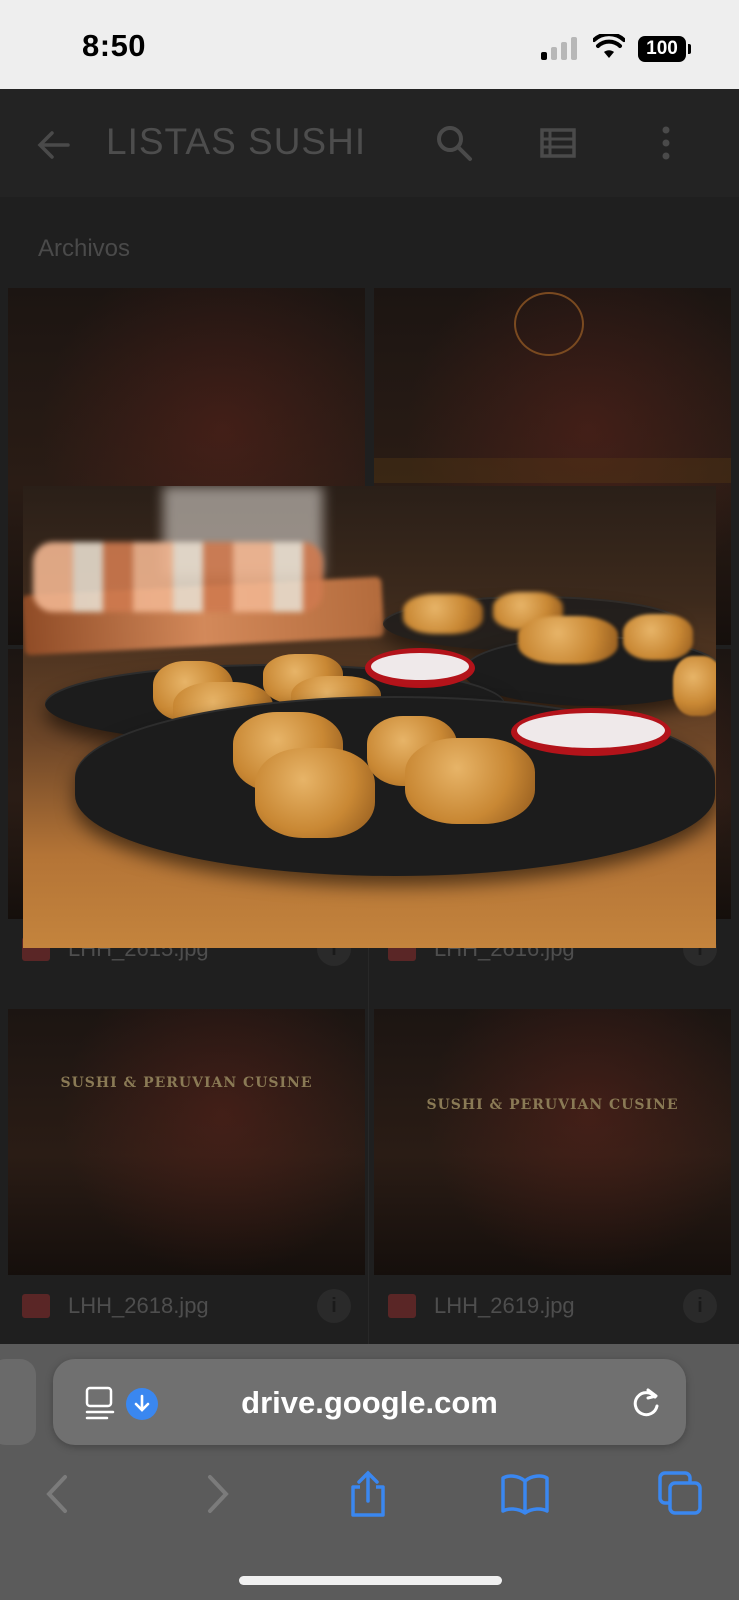  I want to click on home-indicator, so click(370, 1580).